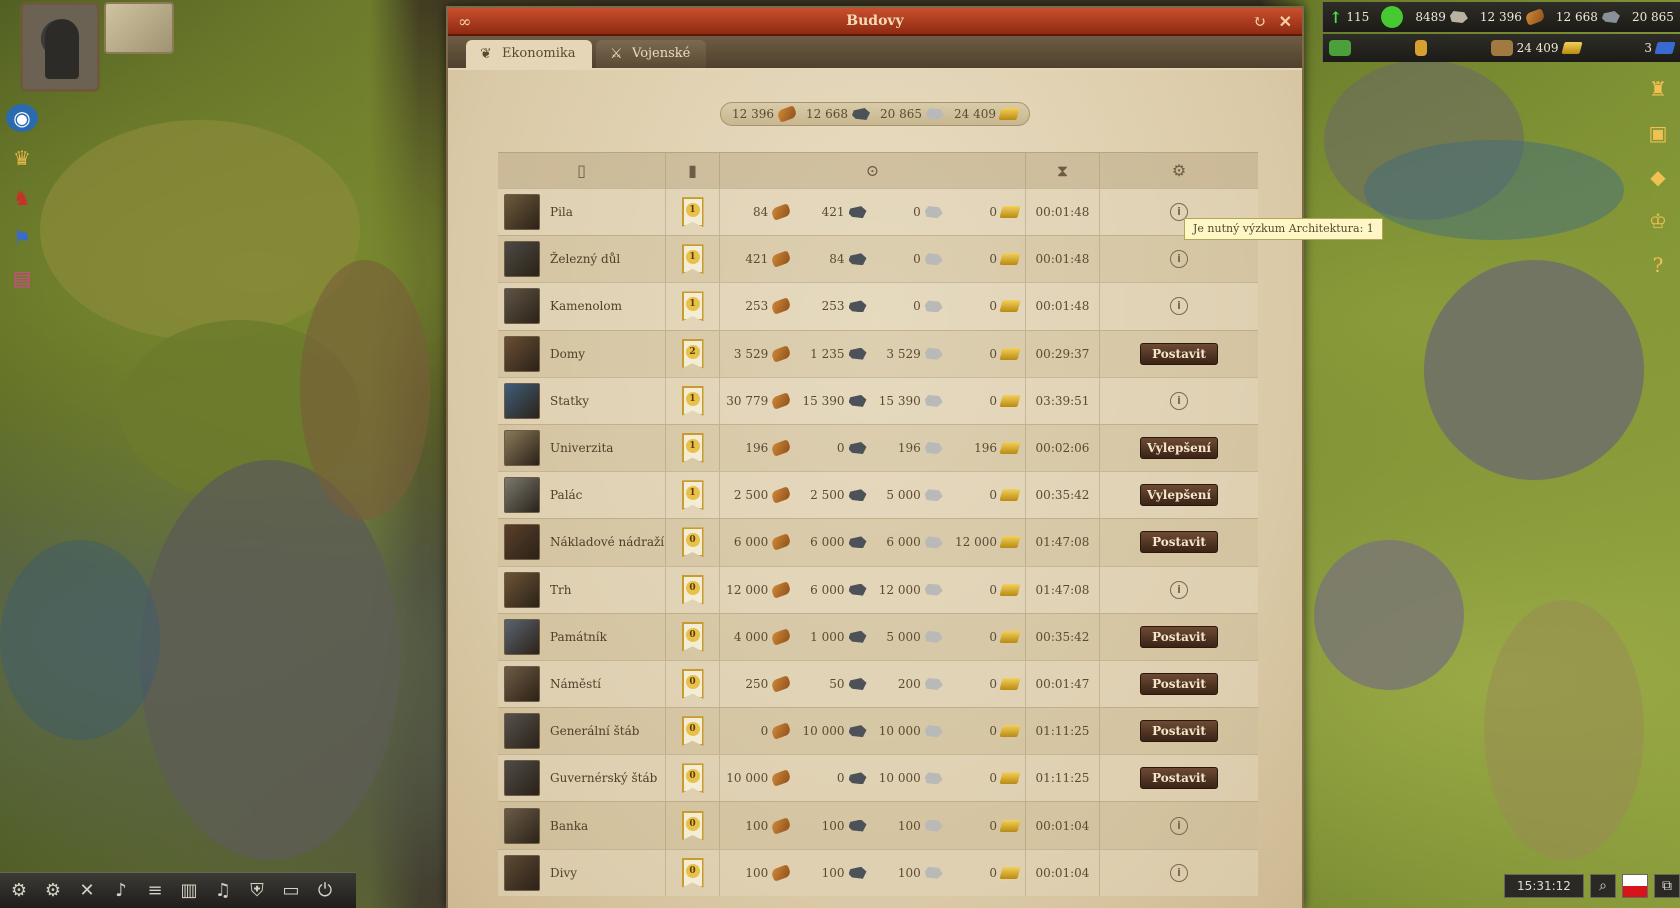 This screenshot has height=908, width=1680. What do you see at coordinates (582, 542) in the screenshot?
I see `building-cell: Nákladové nádraží` at bounding box center [582, 542].